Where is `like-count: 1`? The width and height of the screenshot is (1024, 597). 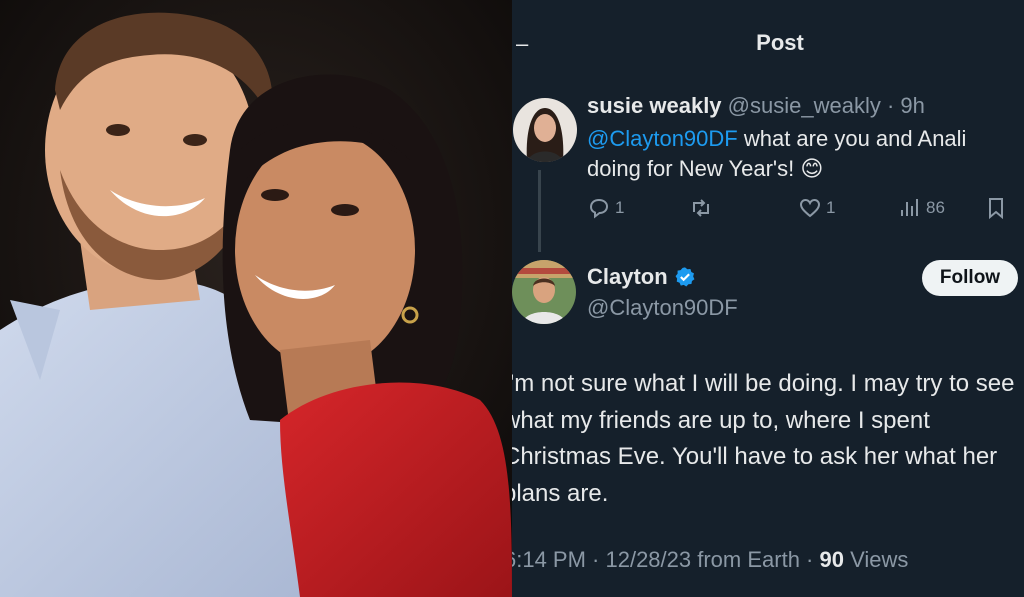 like-count: 1 is located at coordinates (831, 207).